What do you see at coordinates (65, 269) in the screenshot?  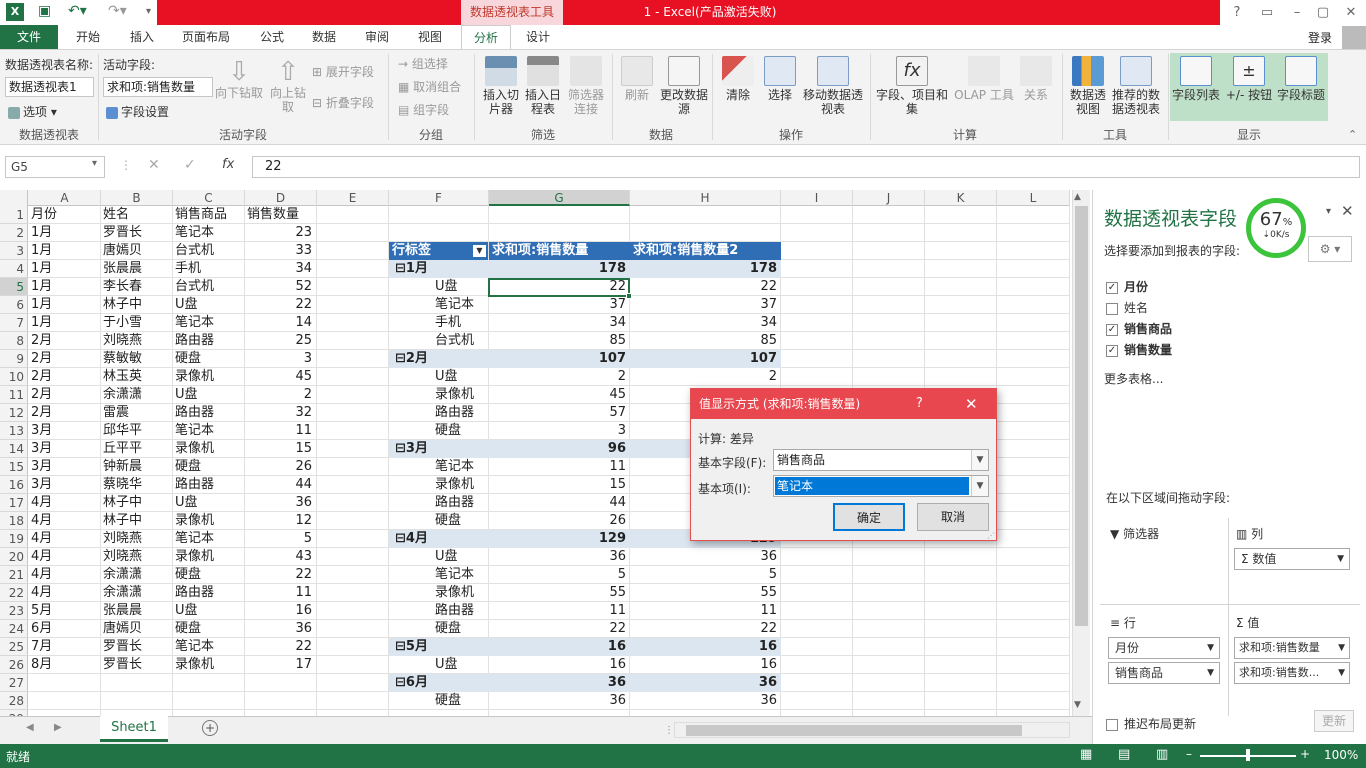 I see `table-cell: 1月` at bounding box center [65, 269].